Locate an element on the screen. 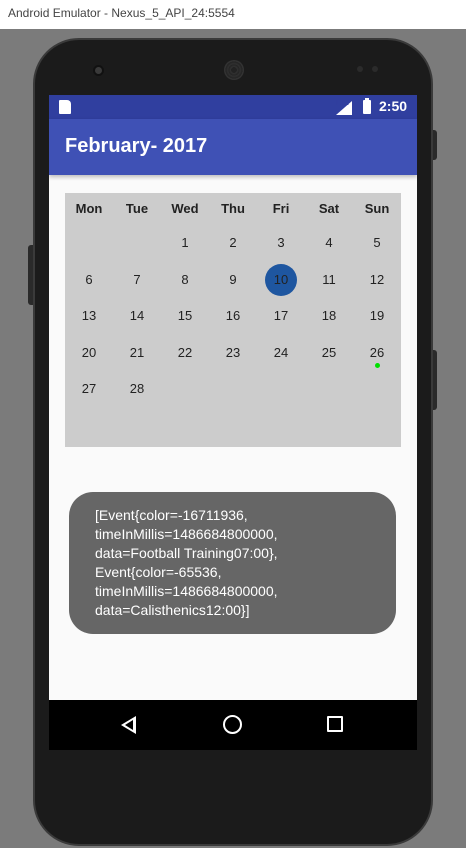 The height and width of the screenshot is (848, 466). calendar-day-12: 12 is located at coordinates (377, 280).